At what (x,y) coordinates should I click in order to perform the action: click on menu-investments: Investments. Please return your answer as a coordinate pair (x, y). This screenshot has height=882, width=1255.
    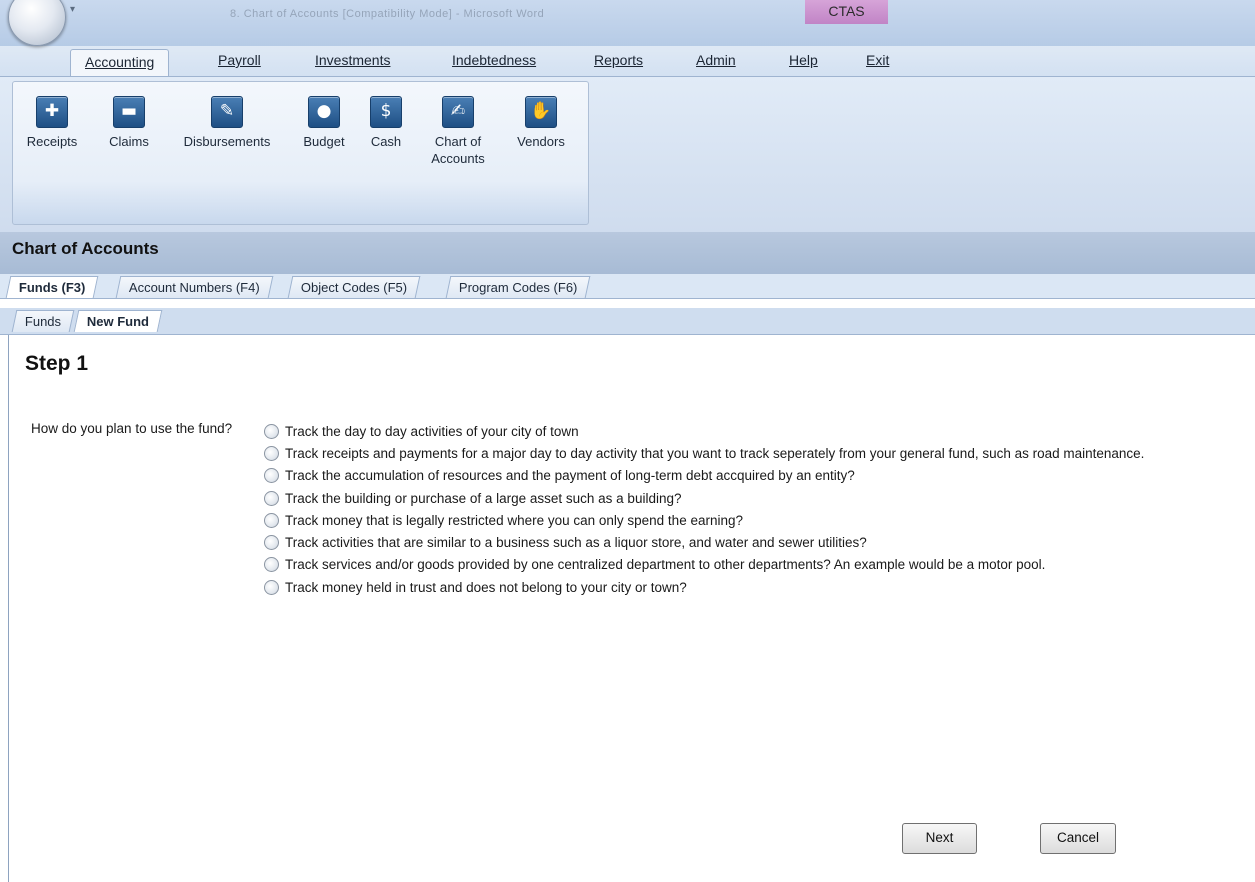
    Looking at the image, I should click on (352, 60).